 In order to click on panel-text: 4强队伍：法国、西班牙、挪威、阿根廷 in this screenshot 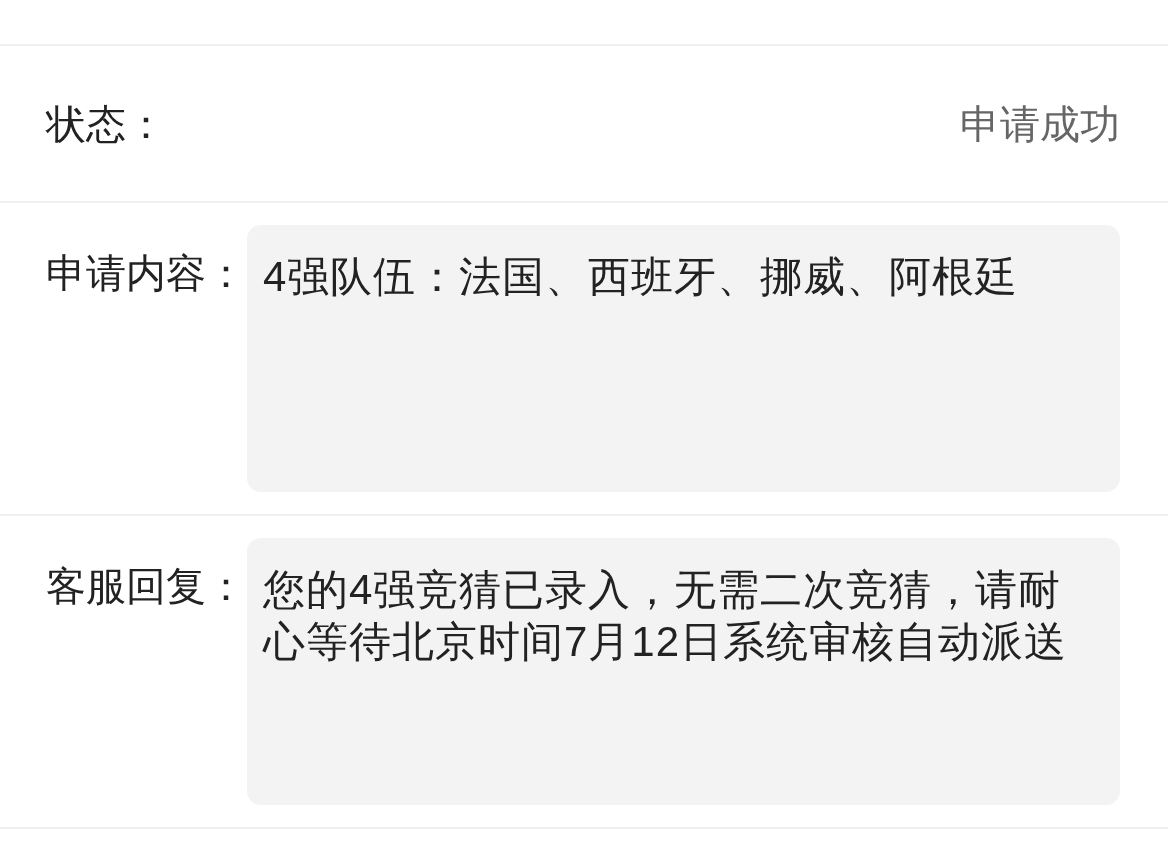, I will do `click(641, 277)`.